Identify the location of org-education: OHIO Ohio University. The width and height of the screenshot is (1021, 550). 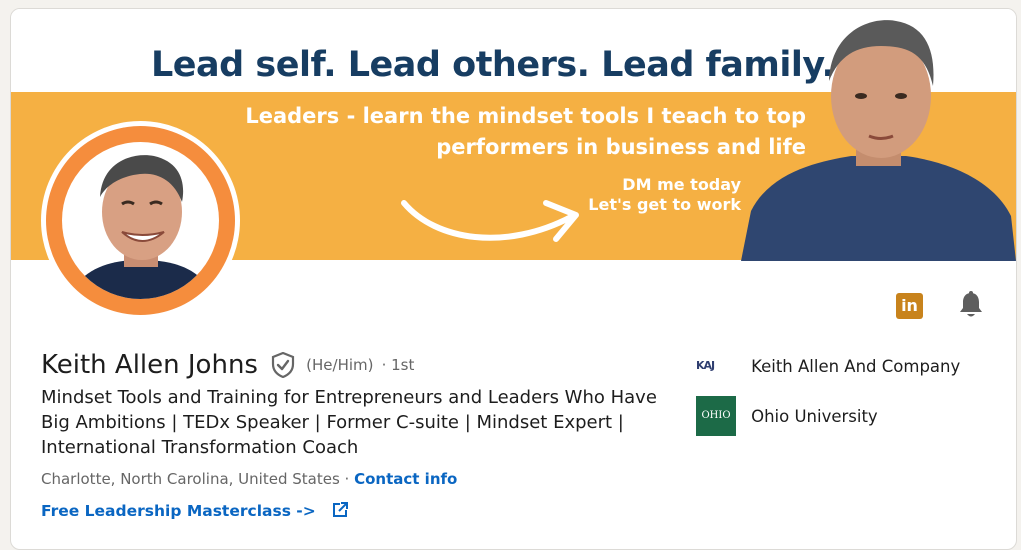
(787, 416).